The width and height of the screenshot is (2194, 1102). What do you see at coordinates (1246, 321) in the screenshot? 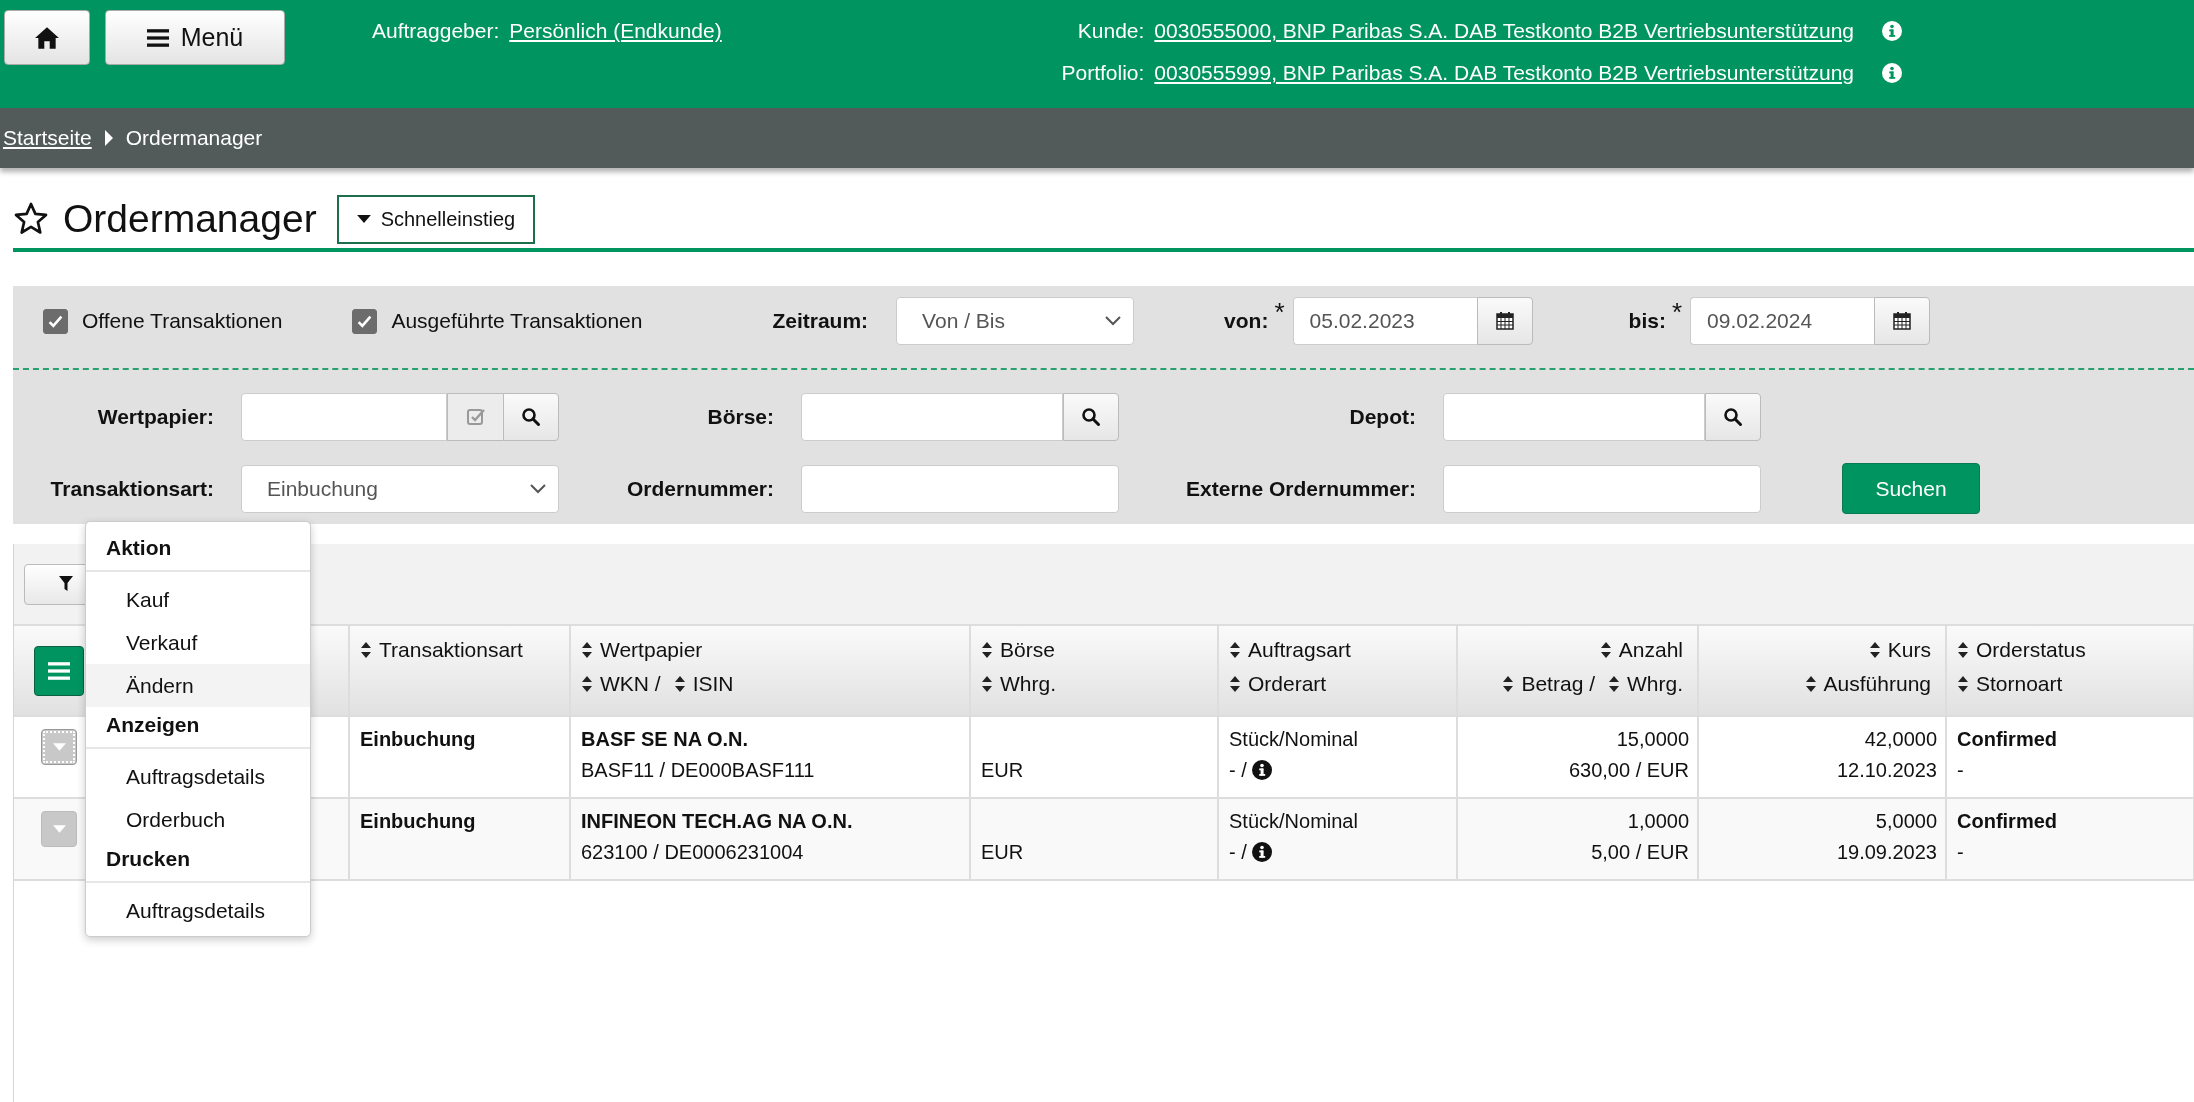
I see `date-label: von:` at bounding box center [1246, 321].